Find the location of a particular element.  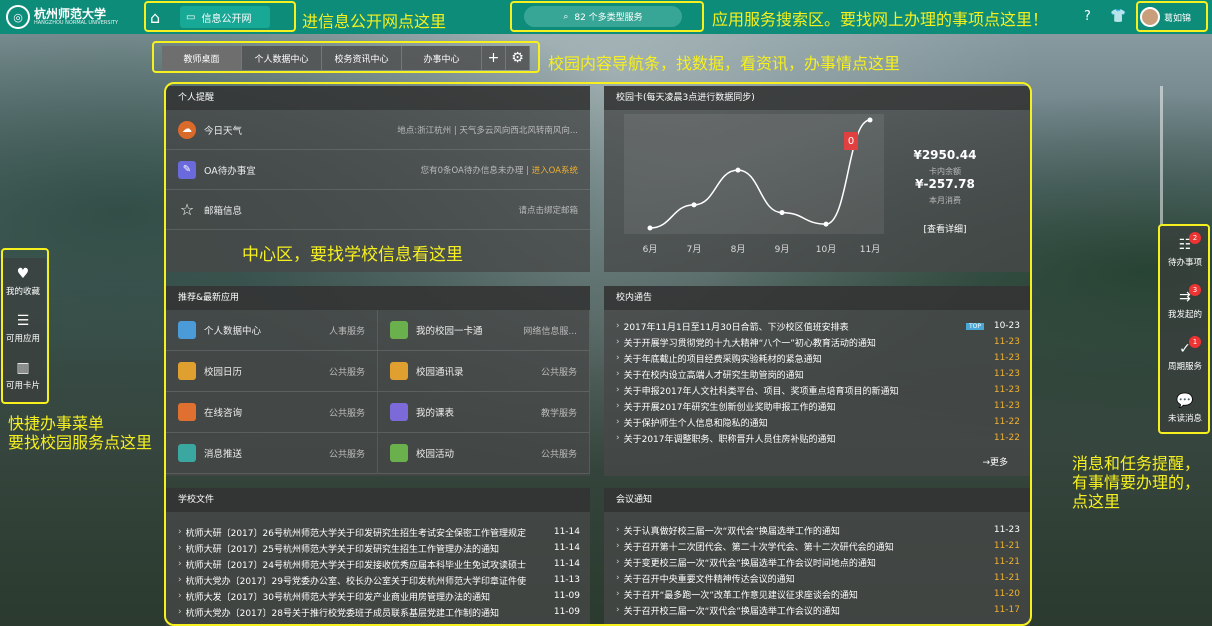

help-icon: ? is located at coordinates (1087, 16).